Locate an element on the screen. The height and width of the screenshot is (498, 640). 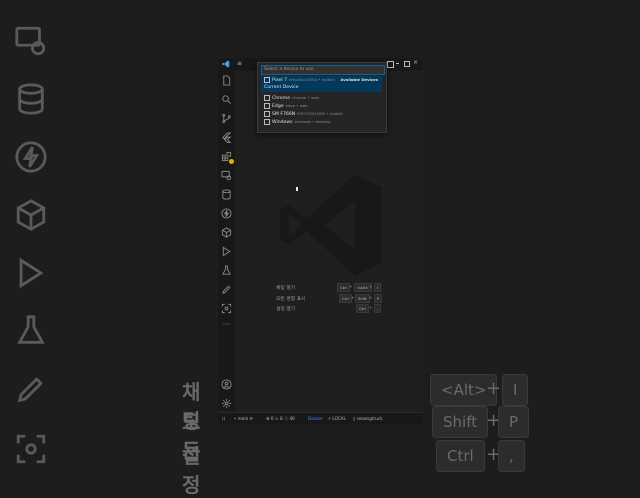
account-icon is located at coordinates (226, 384).